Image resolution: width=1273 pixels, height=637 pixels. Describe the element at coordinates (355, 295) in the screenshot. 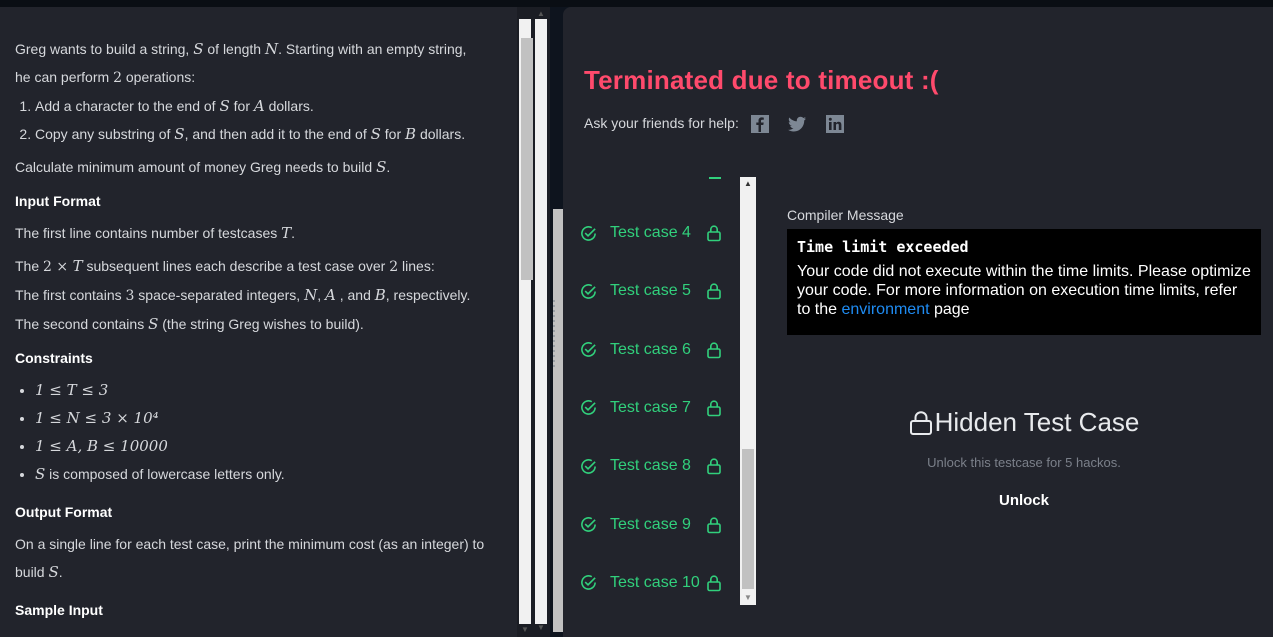

I see `text: , and` at that location.